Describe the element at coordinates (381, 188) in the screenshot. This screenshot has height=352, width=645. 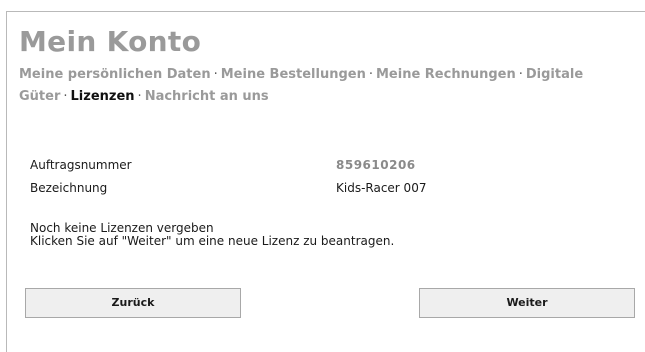
I see `designation-value: Kids-Racer 007` at that location.